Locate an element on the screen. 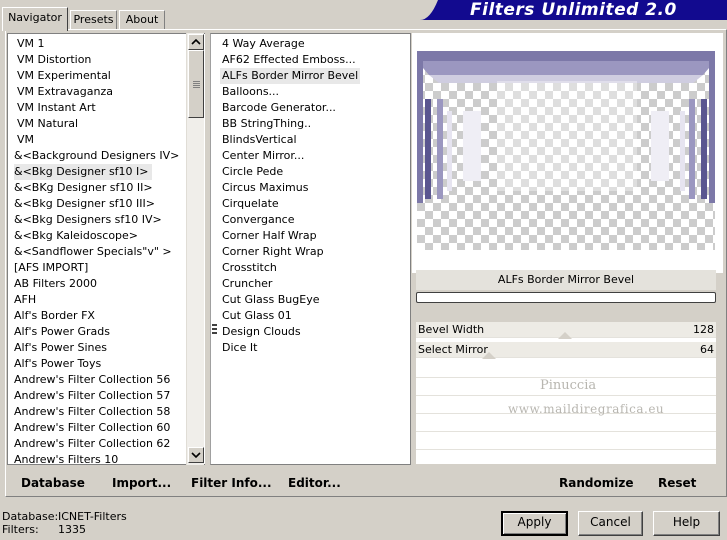 The height and width of the screenshot is (540, 727). category-item: Andrew's Filters 10 is located at coordinates (66, 458).